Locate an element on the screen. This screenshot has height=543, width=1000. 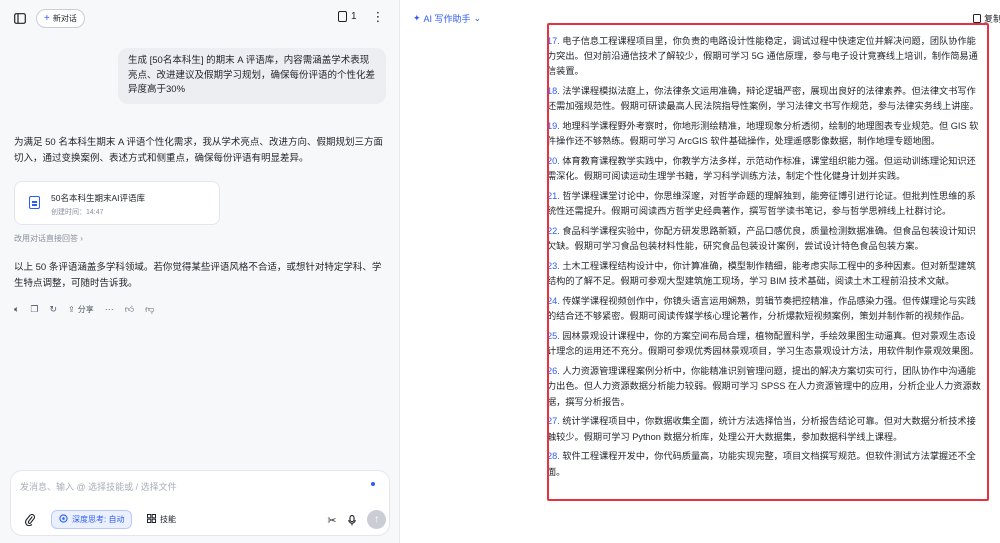
more-icon: ⋮ is located at coordinates (378, 16).